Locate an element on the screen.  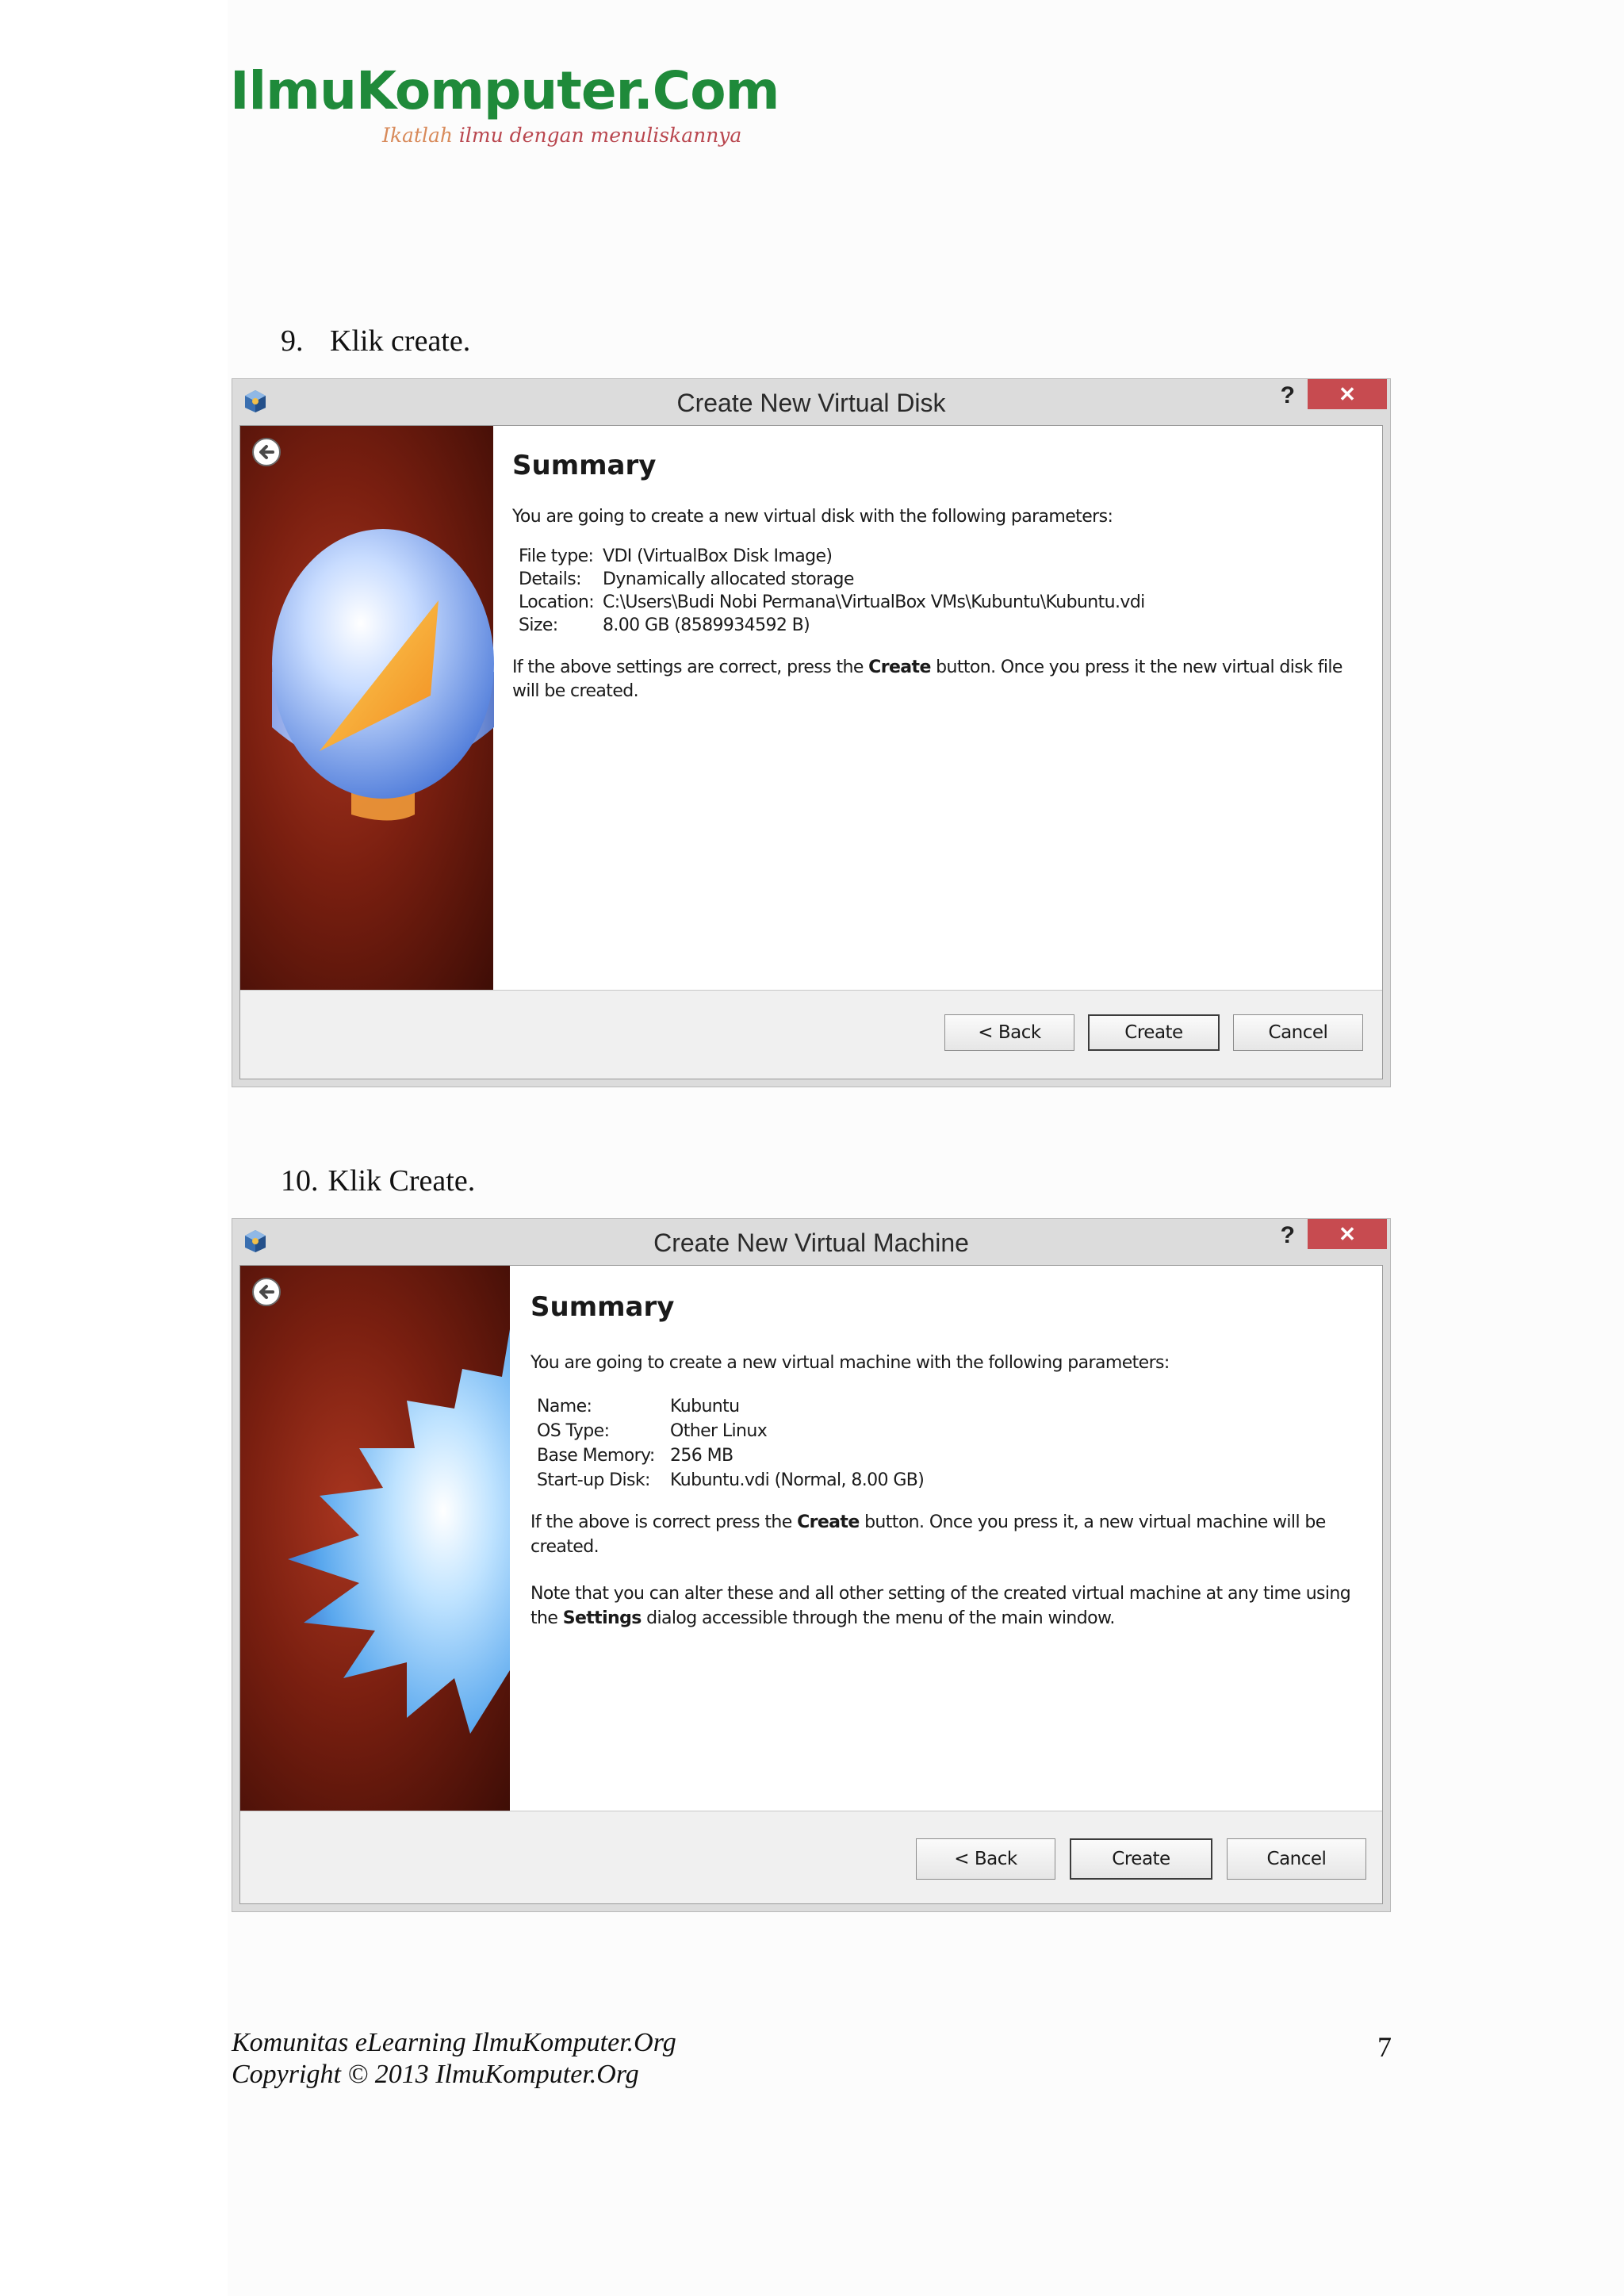
footer-line-1: Komunitas eLearning IlmuKomputer.Org is located at coordinates (454, 2042).